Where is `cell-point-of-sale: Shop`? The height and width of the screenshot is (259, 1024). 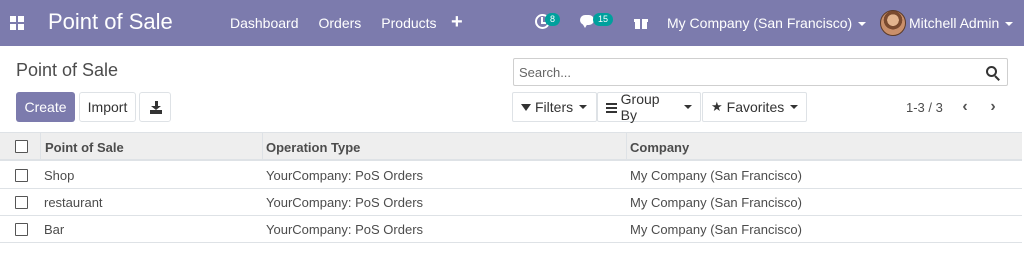 cell-point-of-sale: Shop is located at coordinates (59, 175).